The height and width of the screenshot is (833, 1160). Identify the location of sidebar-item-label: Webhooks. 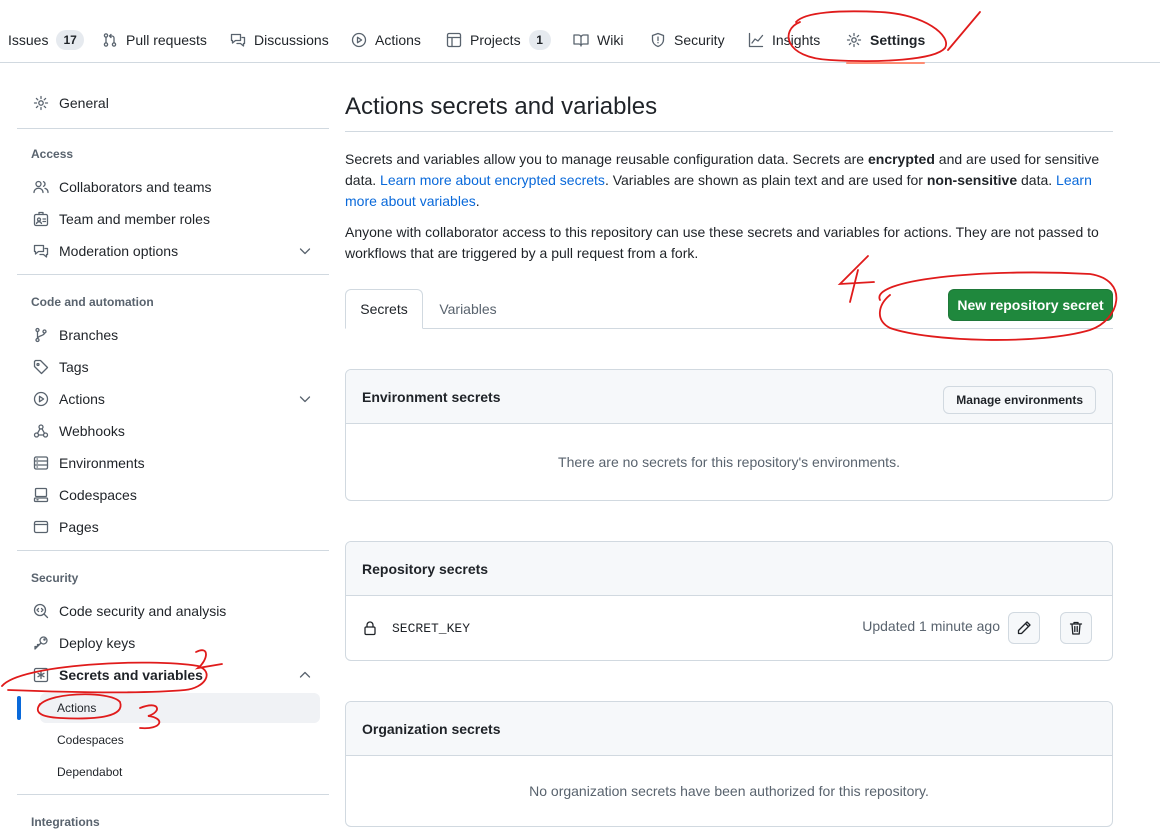
(92, 431).